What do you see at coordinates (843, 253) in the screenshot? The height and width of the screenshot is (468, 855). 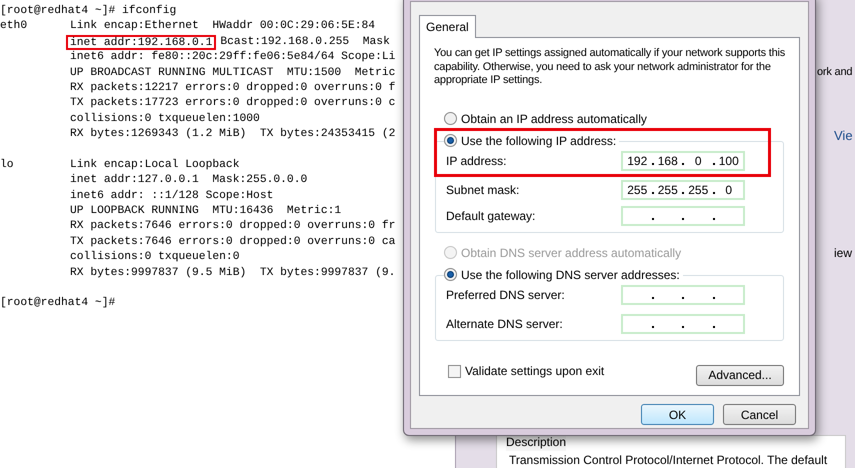 I see `window-text: iew` at bounding box center [843, 253].